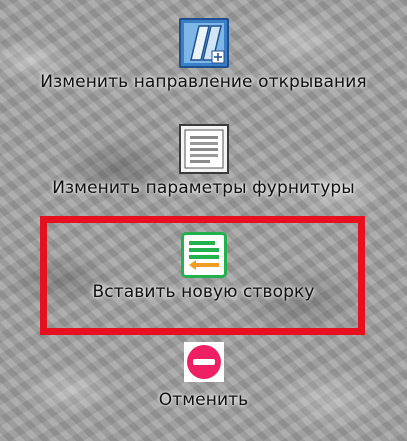 This screenshot has height=441, width=407. What do you see at coordinates (203, 188) in the screenshot?
I see `change-fittings-parameters-label: Изменить параметры фурнитуры` at bounding box center [203, 188].